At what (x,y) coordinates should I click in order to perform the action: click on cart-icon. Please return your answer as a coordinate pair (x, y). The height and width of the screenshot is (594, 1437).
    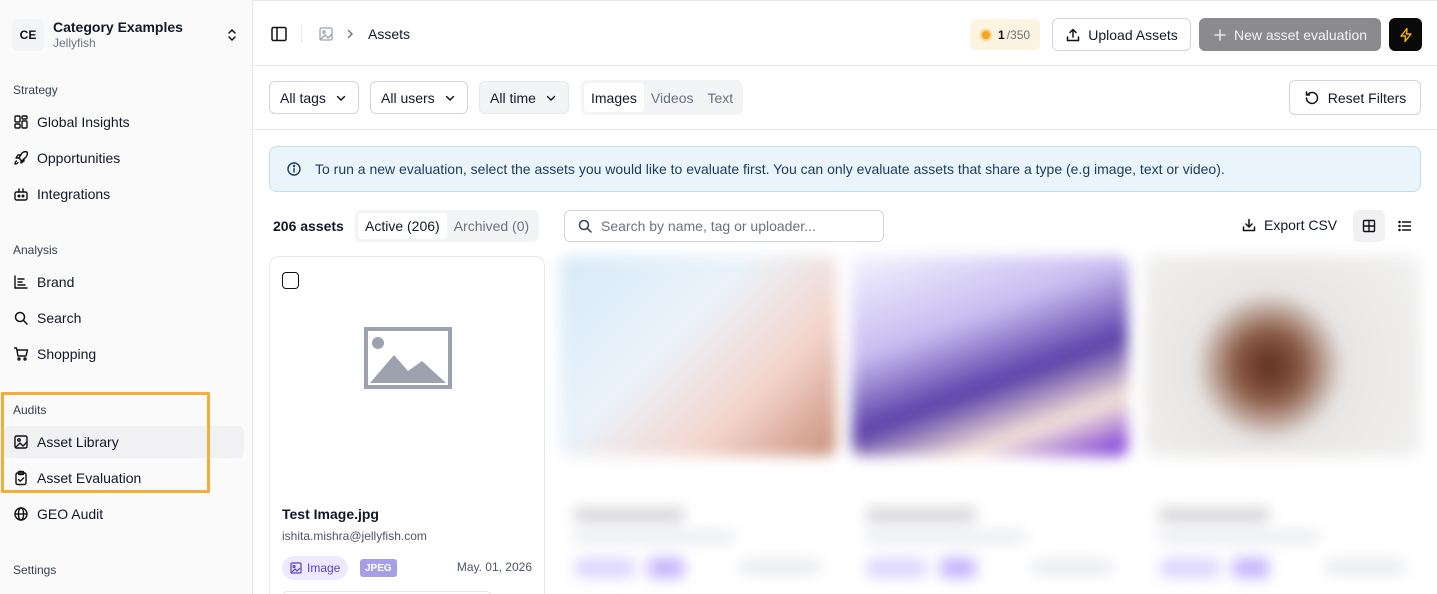
    Looking at the image, I should click on (21, 354).